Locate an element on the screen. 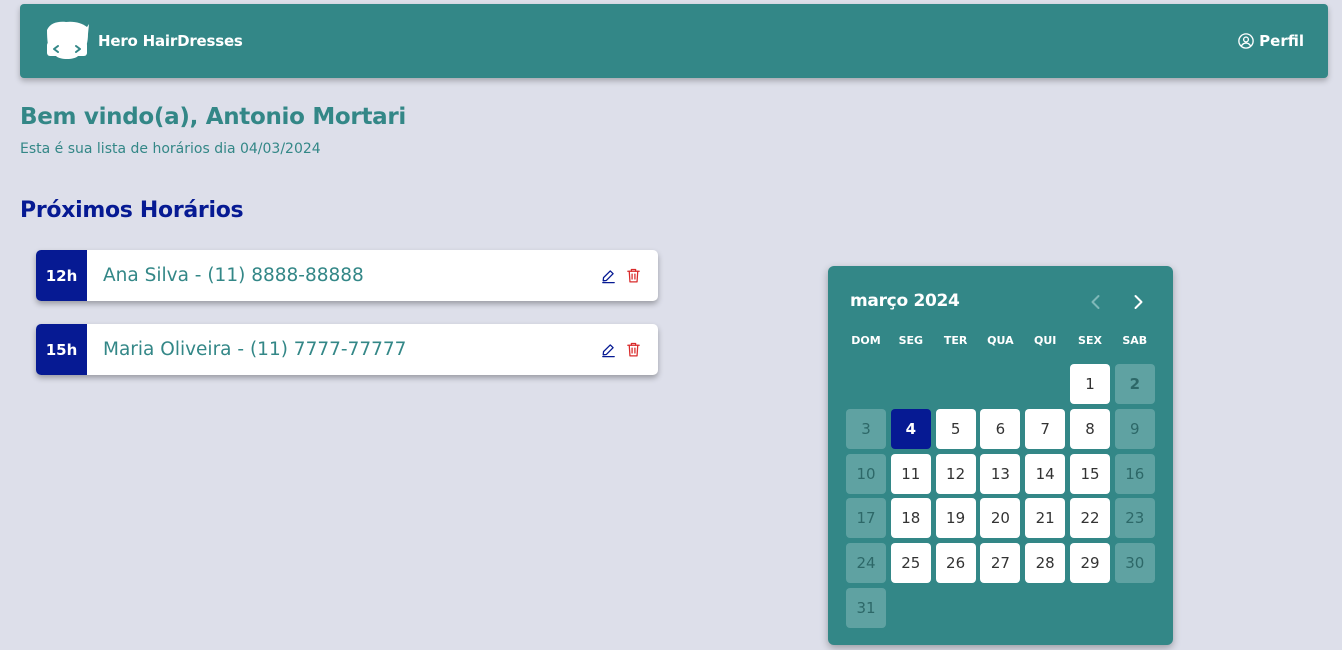 The image size is (1342, 650). section-title: Próximos Horários is located at coordinates (132, 210).